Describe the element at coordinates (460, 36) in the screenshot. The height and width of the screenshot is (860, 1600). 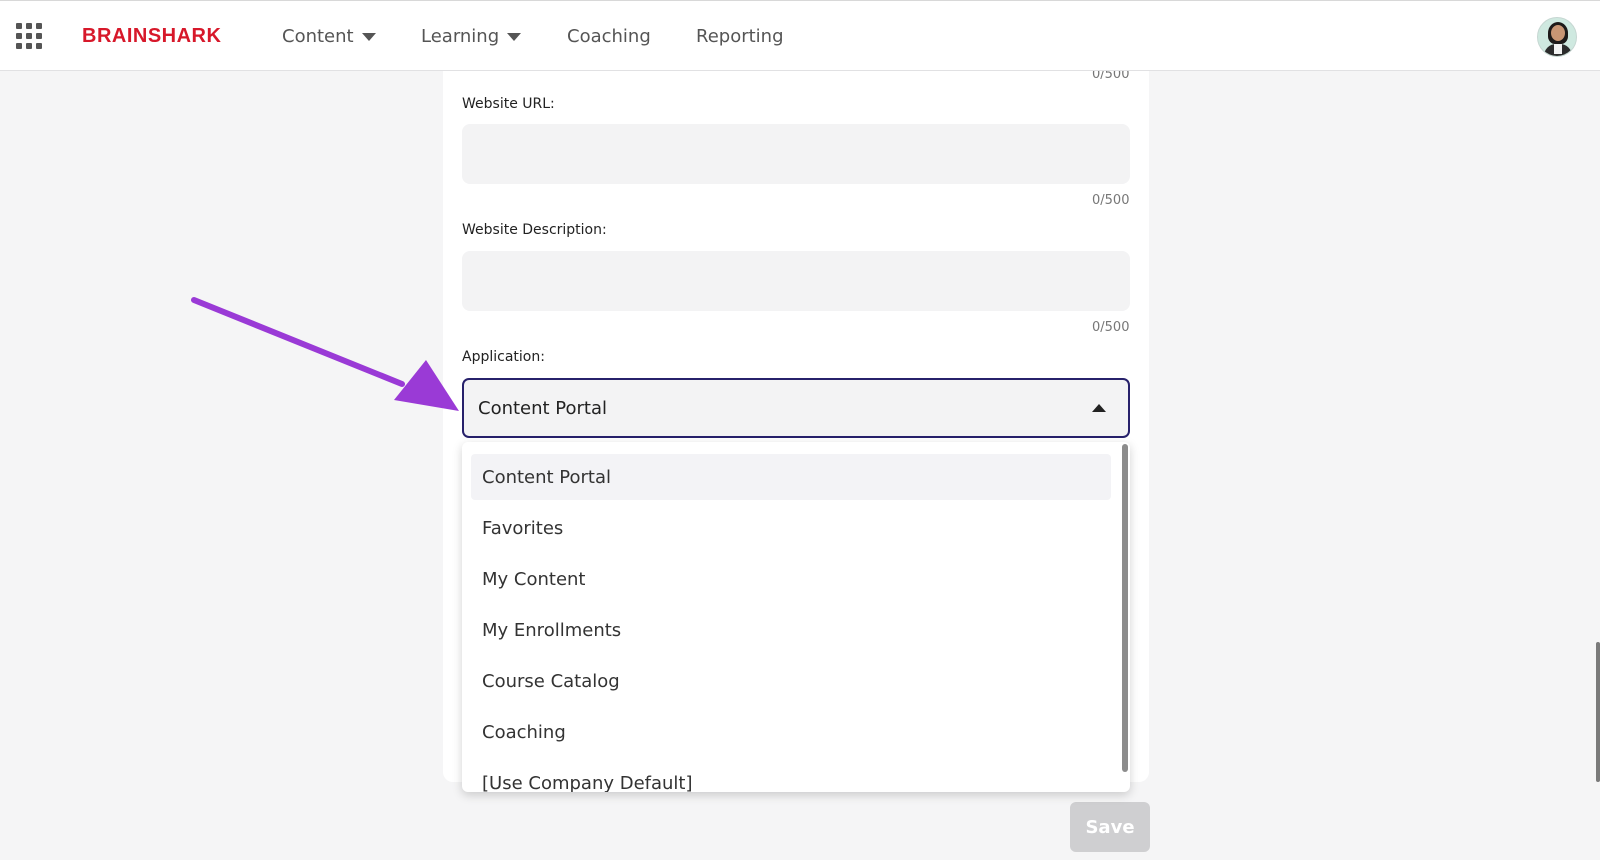
I see `nav-learning-label: Learning` at that location.